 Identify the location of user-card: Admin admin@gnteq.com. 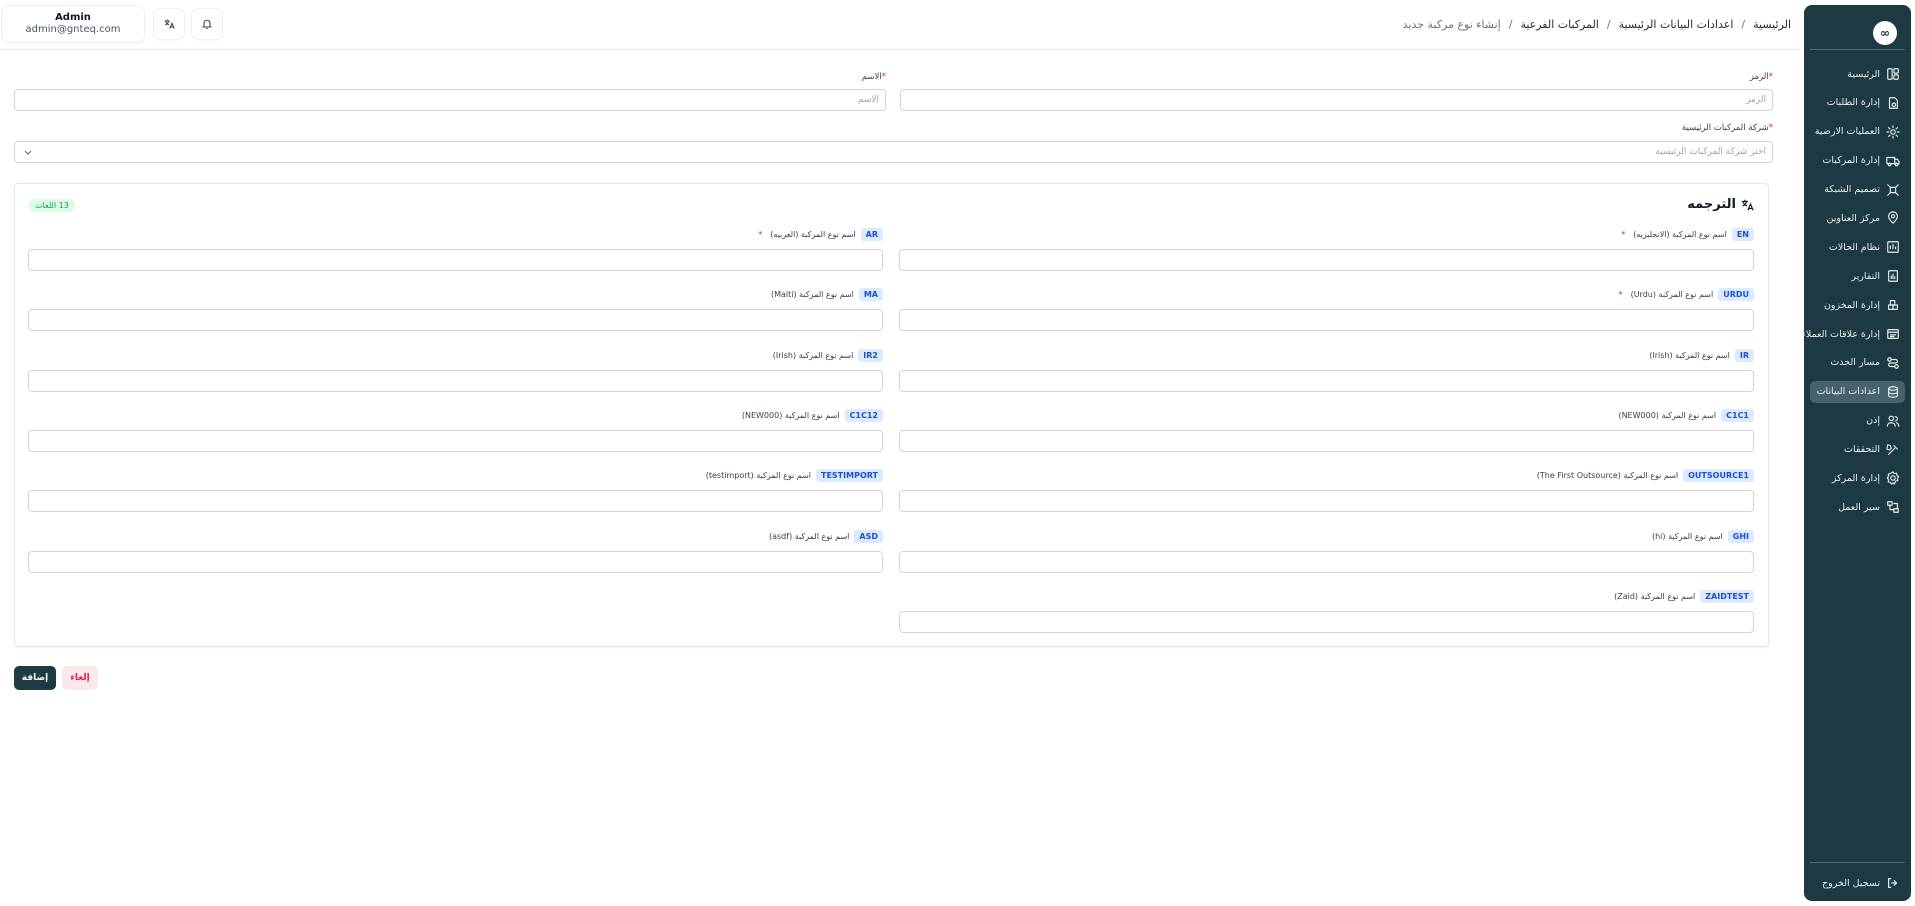
(73, 24).